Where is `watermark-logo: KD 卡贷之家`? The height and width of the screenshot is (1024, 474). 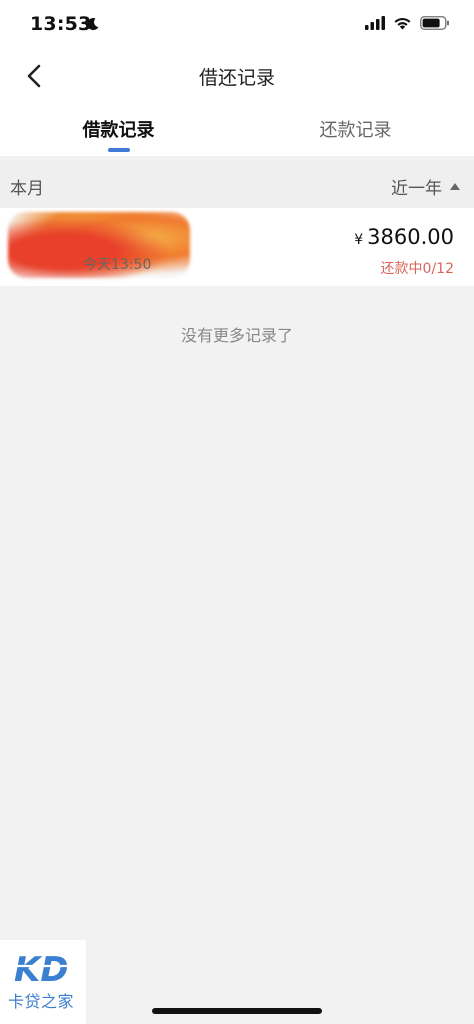
watermark-logo: KD 卡贷之家 is located at coordinates (43, 982).